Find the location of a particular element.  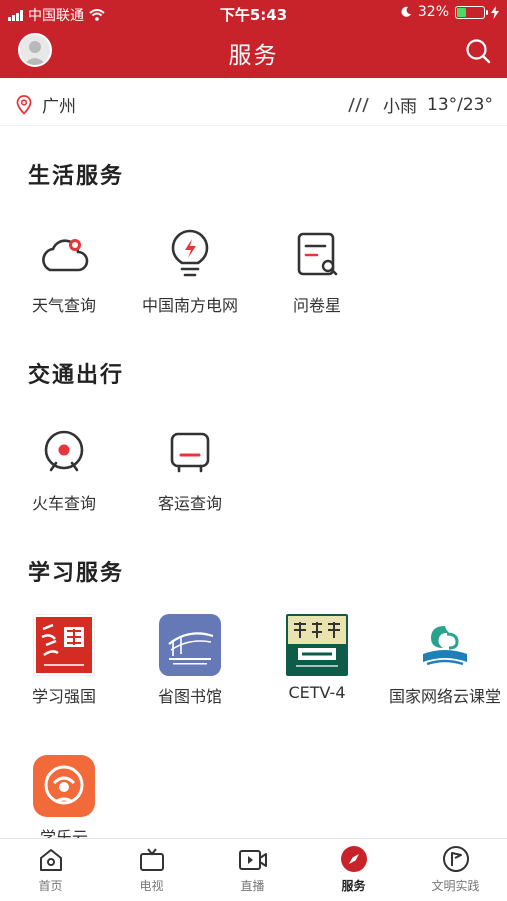

header: 服务 is located at coordinates (253, 52).